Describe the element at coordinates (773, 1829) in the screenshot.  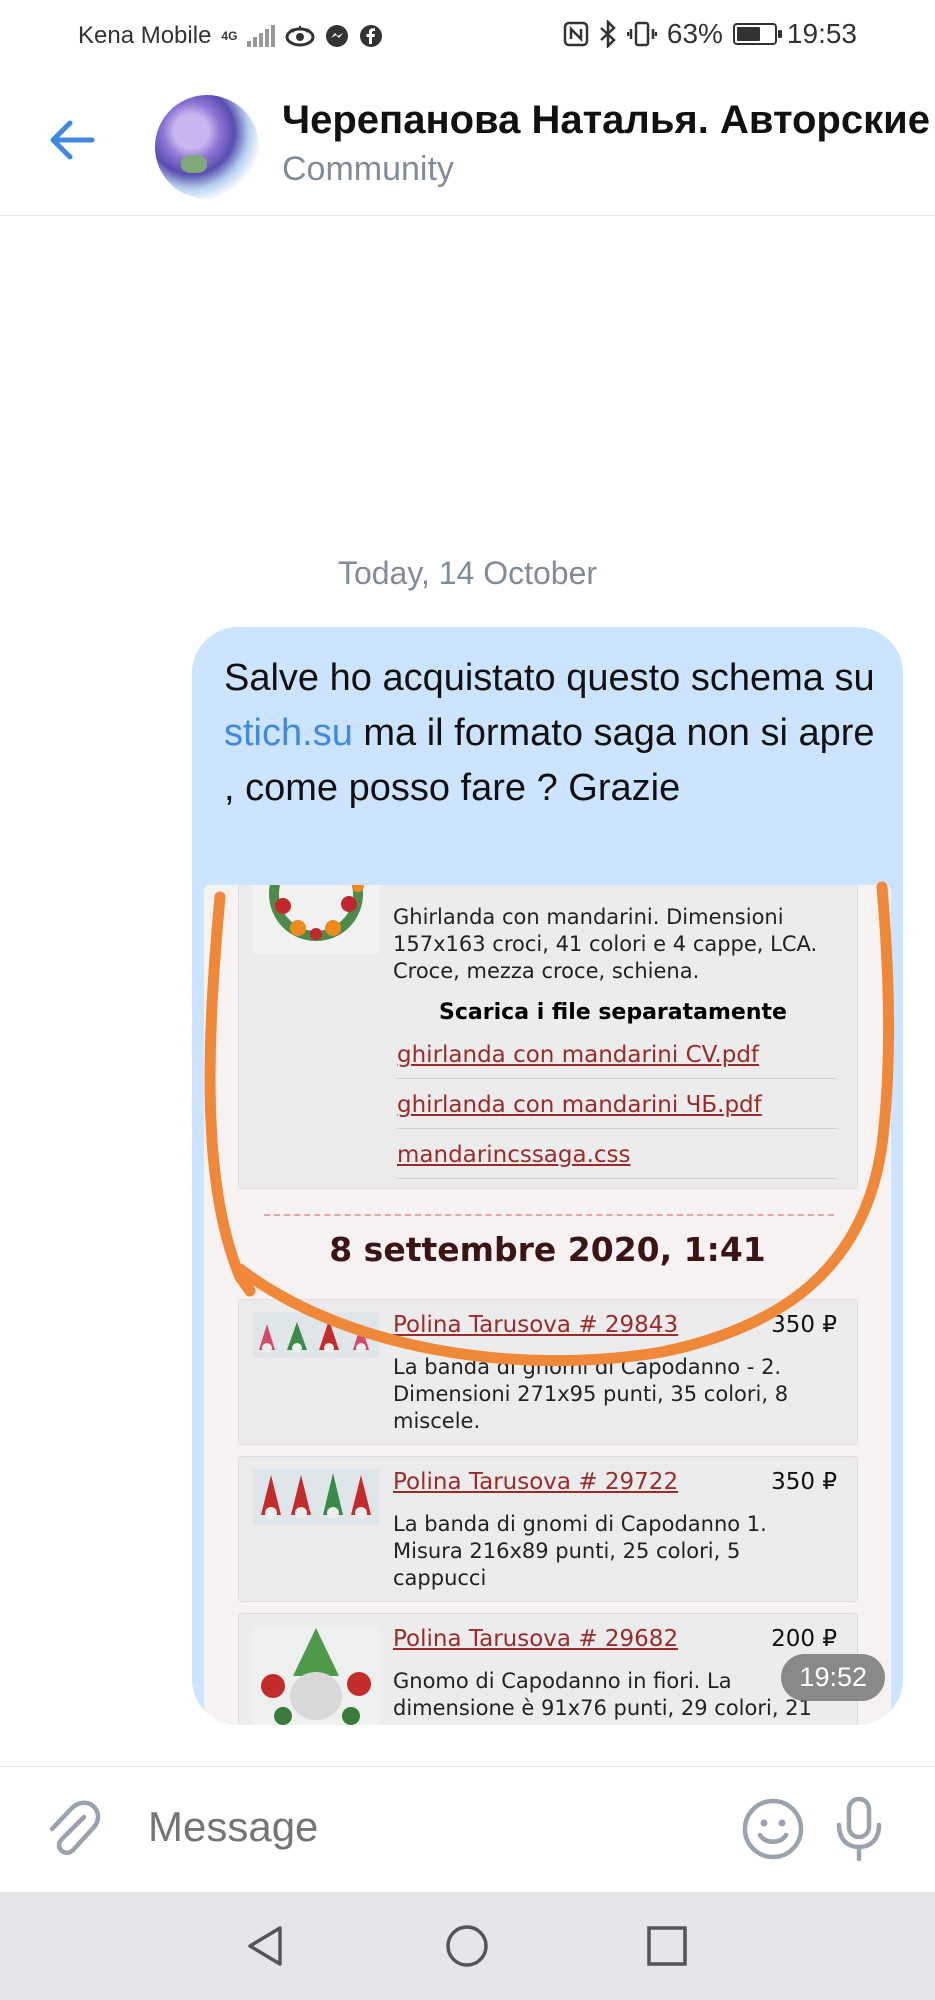
I see `smile-icon` at that location.